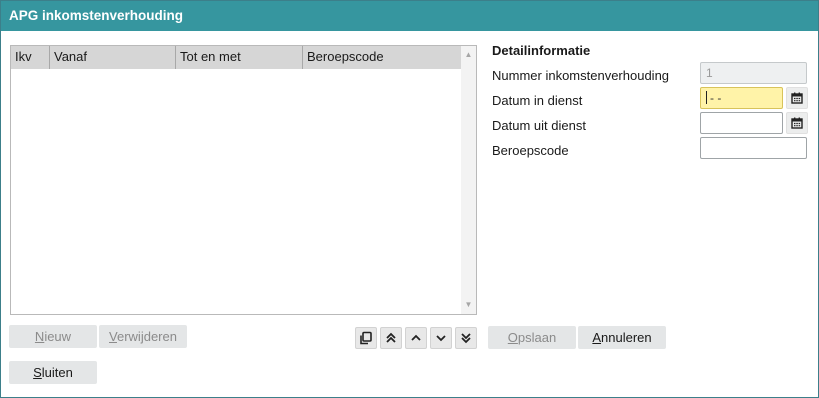 The height and width of the screenshot is (398, 819). I want to click on grid-header: Ikv Vanaf Tot en met Beroepscode, so click(236, 57).